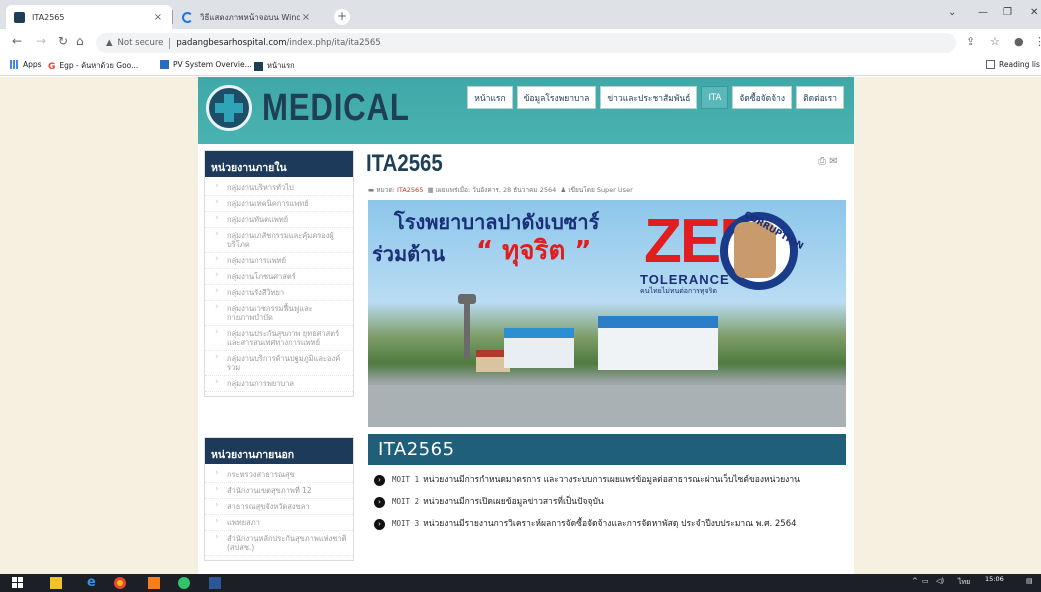 This screenshot has width=1041, height=592. I want to click on taskbar-clock: 15:06, so click(994, 579).